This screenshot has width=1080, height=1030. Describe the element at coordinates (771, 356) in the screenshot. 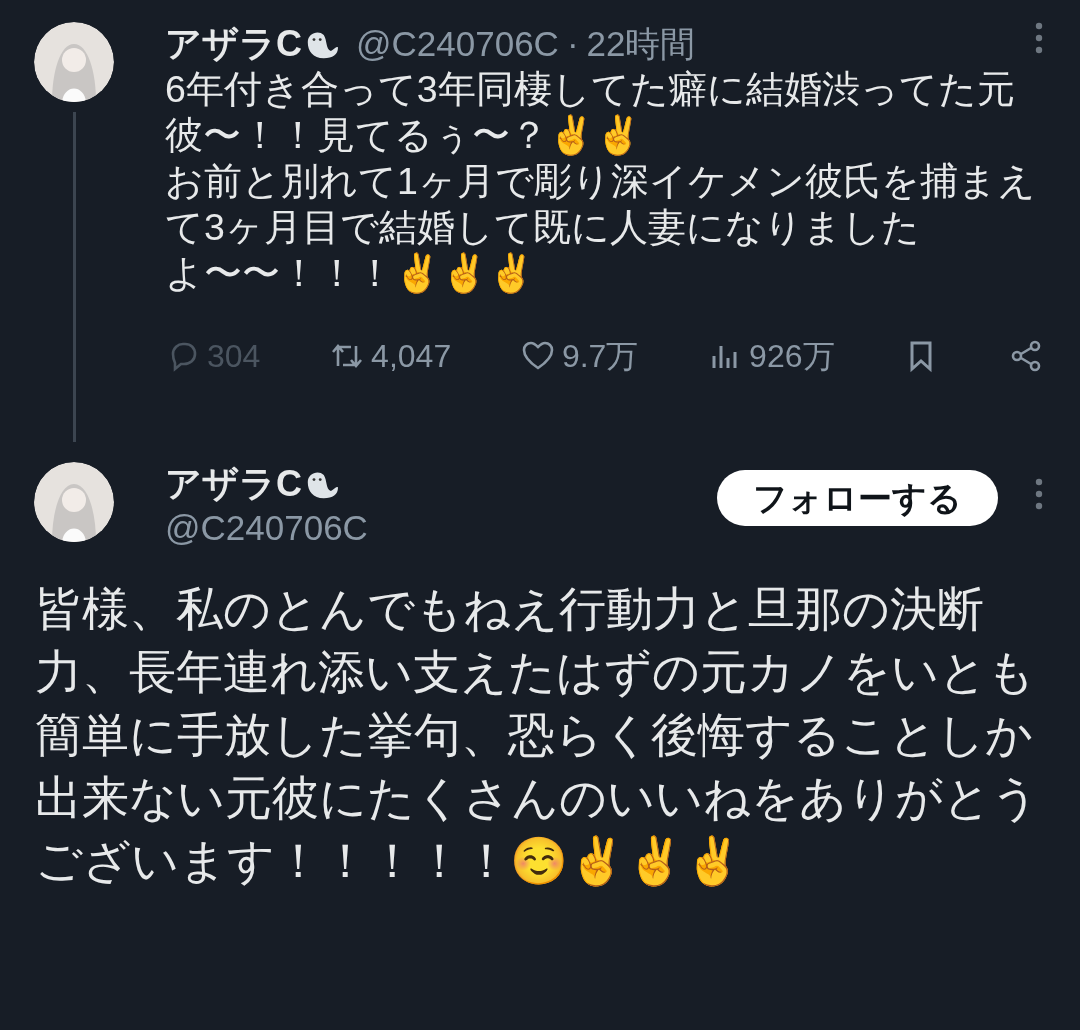

I see `views-button: 926万` at that location.